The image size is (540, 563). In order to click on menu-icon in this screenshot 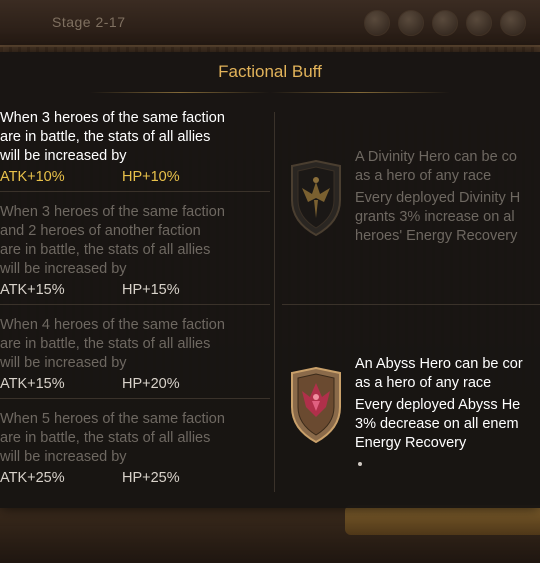, I will do `click(377, 23)`.